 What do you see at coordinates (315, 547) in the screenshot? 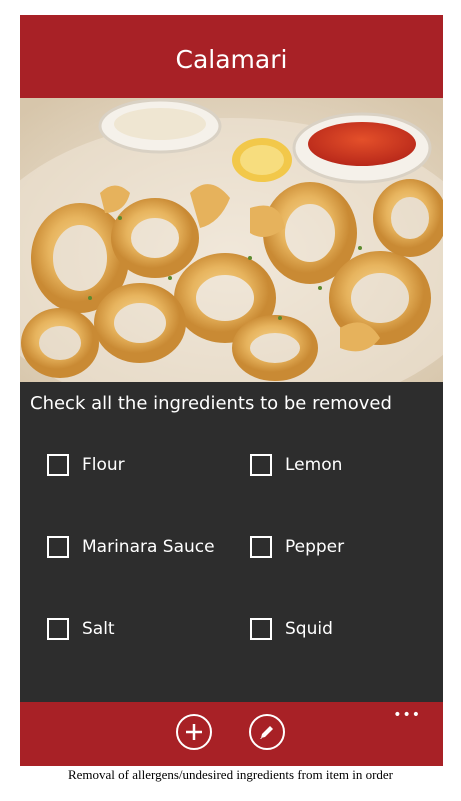
I see `ingredient-label: Pepper` at bounding box center [315, 547].